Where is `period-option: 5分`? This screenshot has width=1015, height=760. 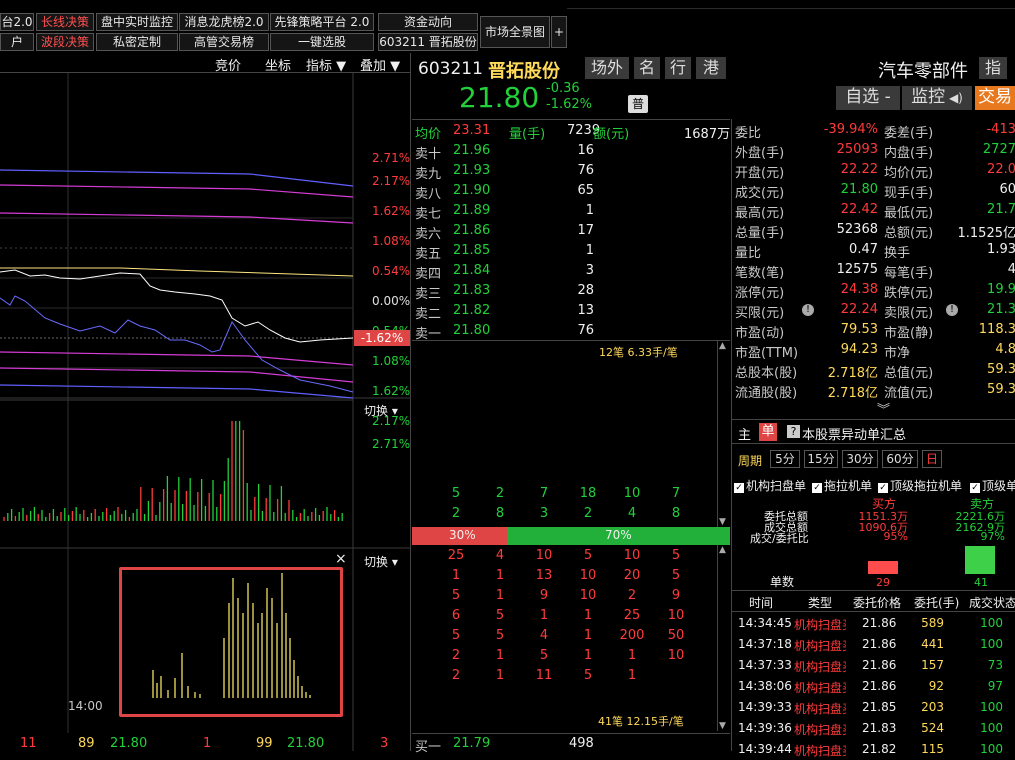
period-option: 5分 is located at coordinates (785, 459).